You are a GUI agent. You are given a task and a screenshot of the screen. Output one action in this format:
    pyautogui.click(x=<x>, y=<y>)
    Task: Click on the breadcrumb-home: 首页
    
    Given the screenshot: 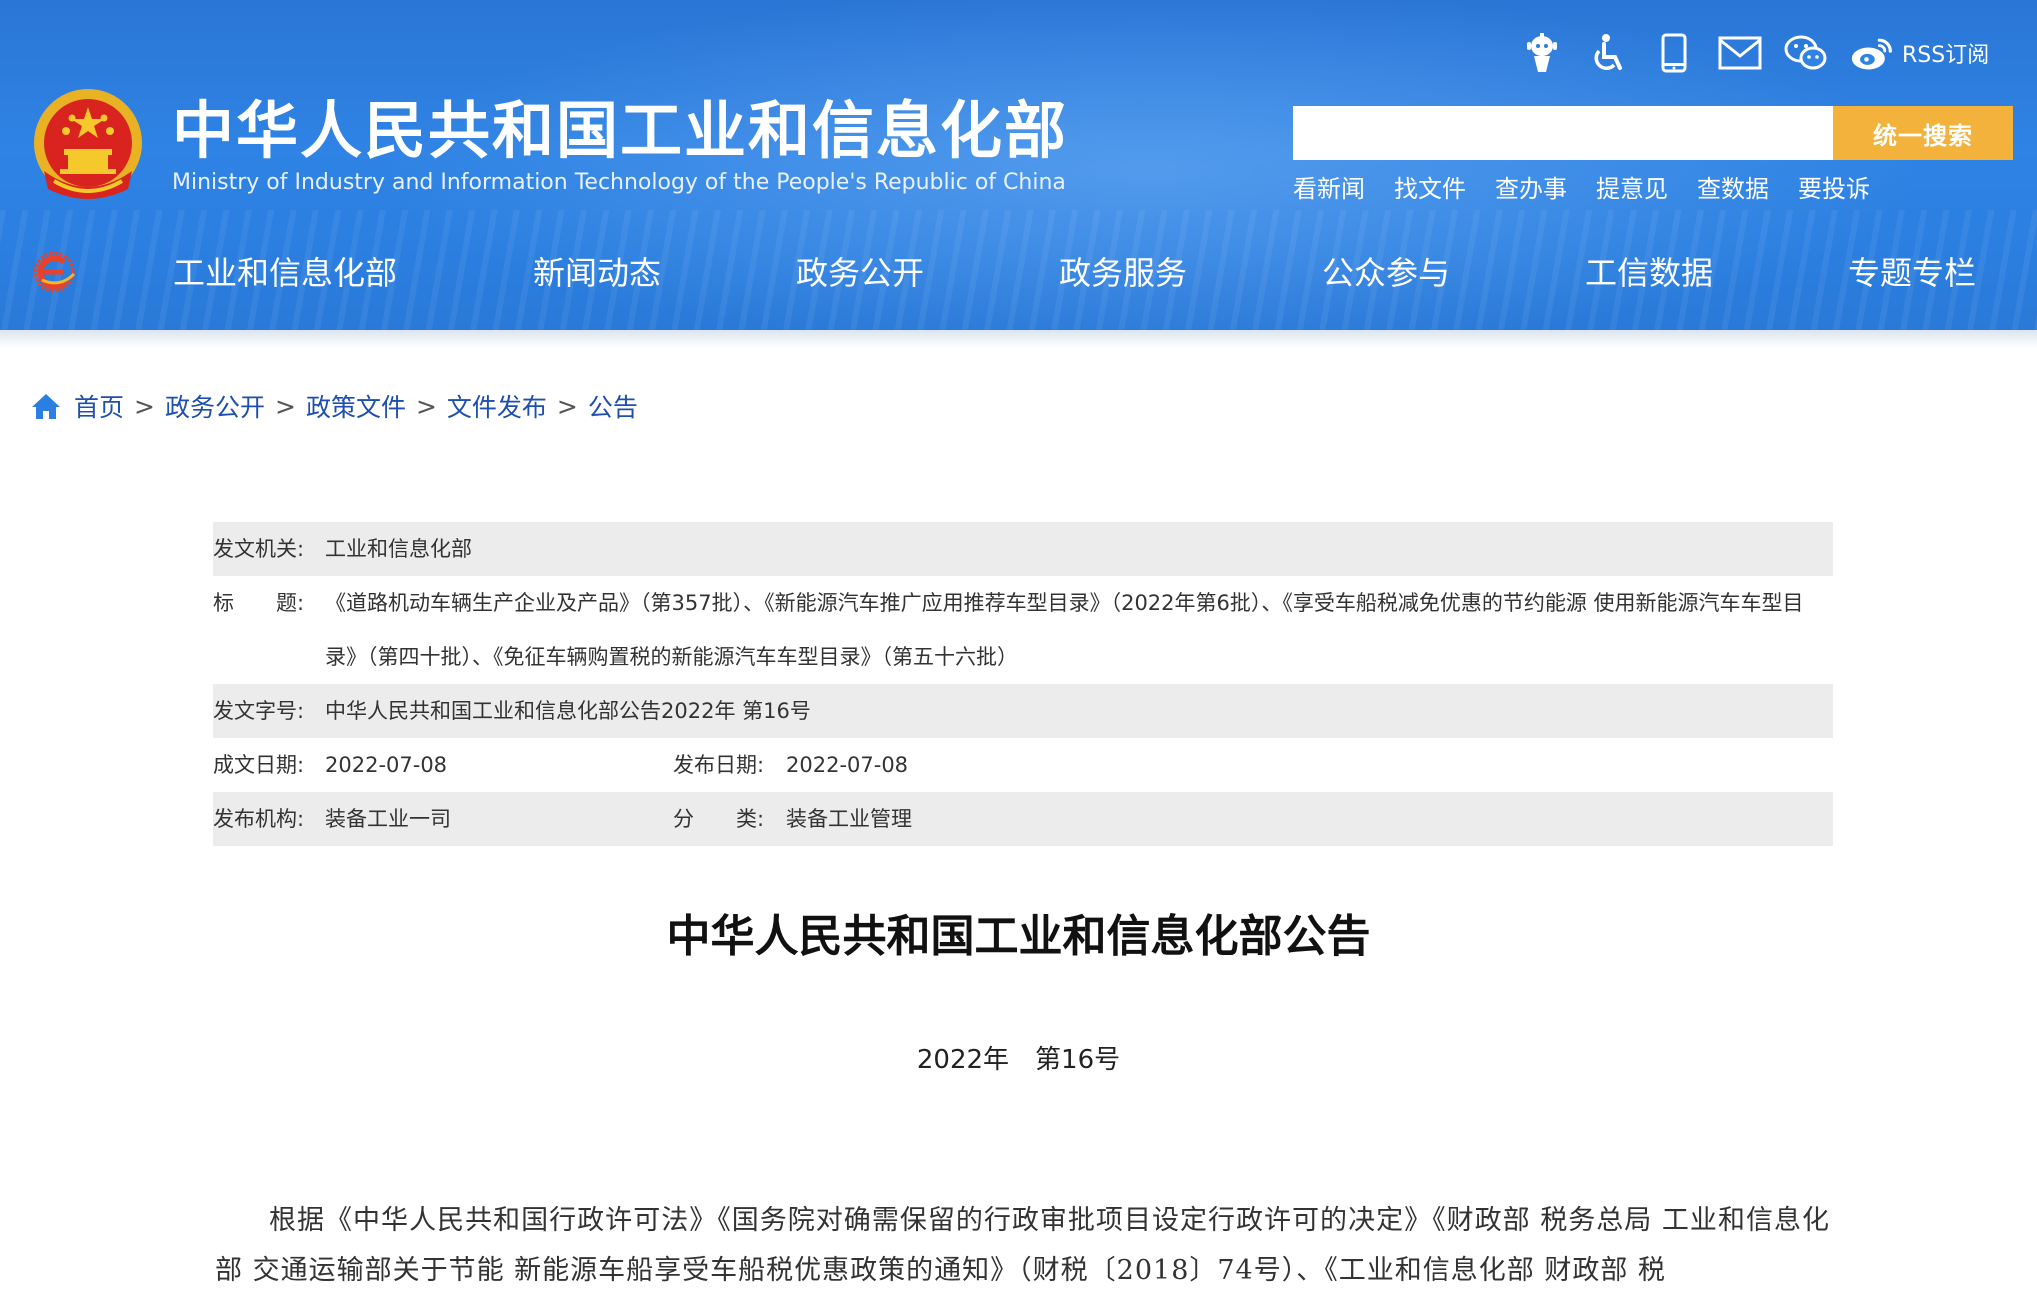 What is the action you would take?
    pyautogui.click(x=99, y=406)
    